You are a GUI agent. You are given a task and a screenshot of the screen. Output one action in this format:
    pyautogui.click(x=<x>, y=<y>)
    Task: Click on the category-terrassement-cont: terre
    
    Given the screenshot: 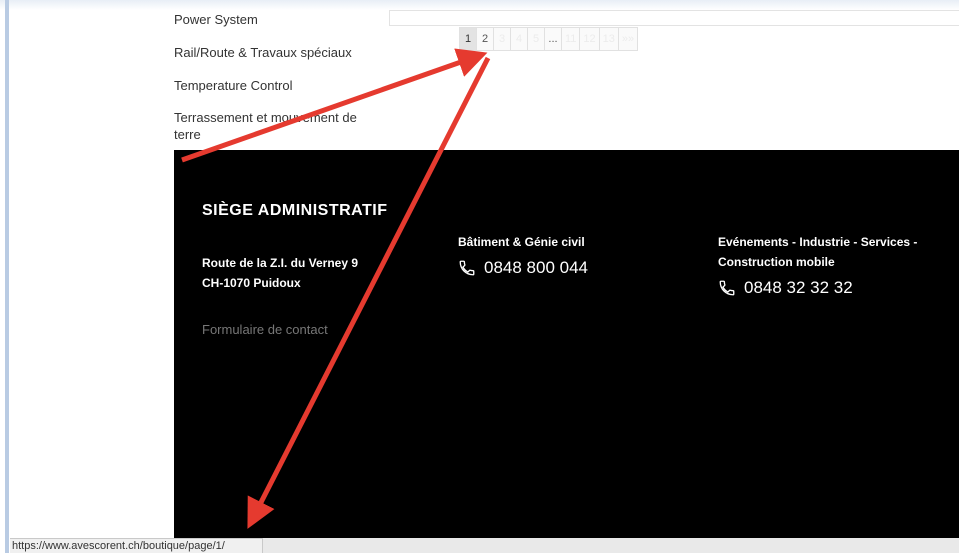 What is the action you would take?
    pyautogui.click(x=274, y=135)
    